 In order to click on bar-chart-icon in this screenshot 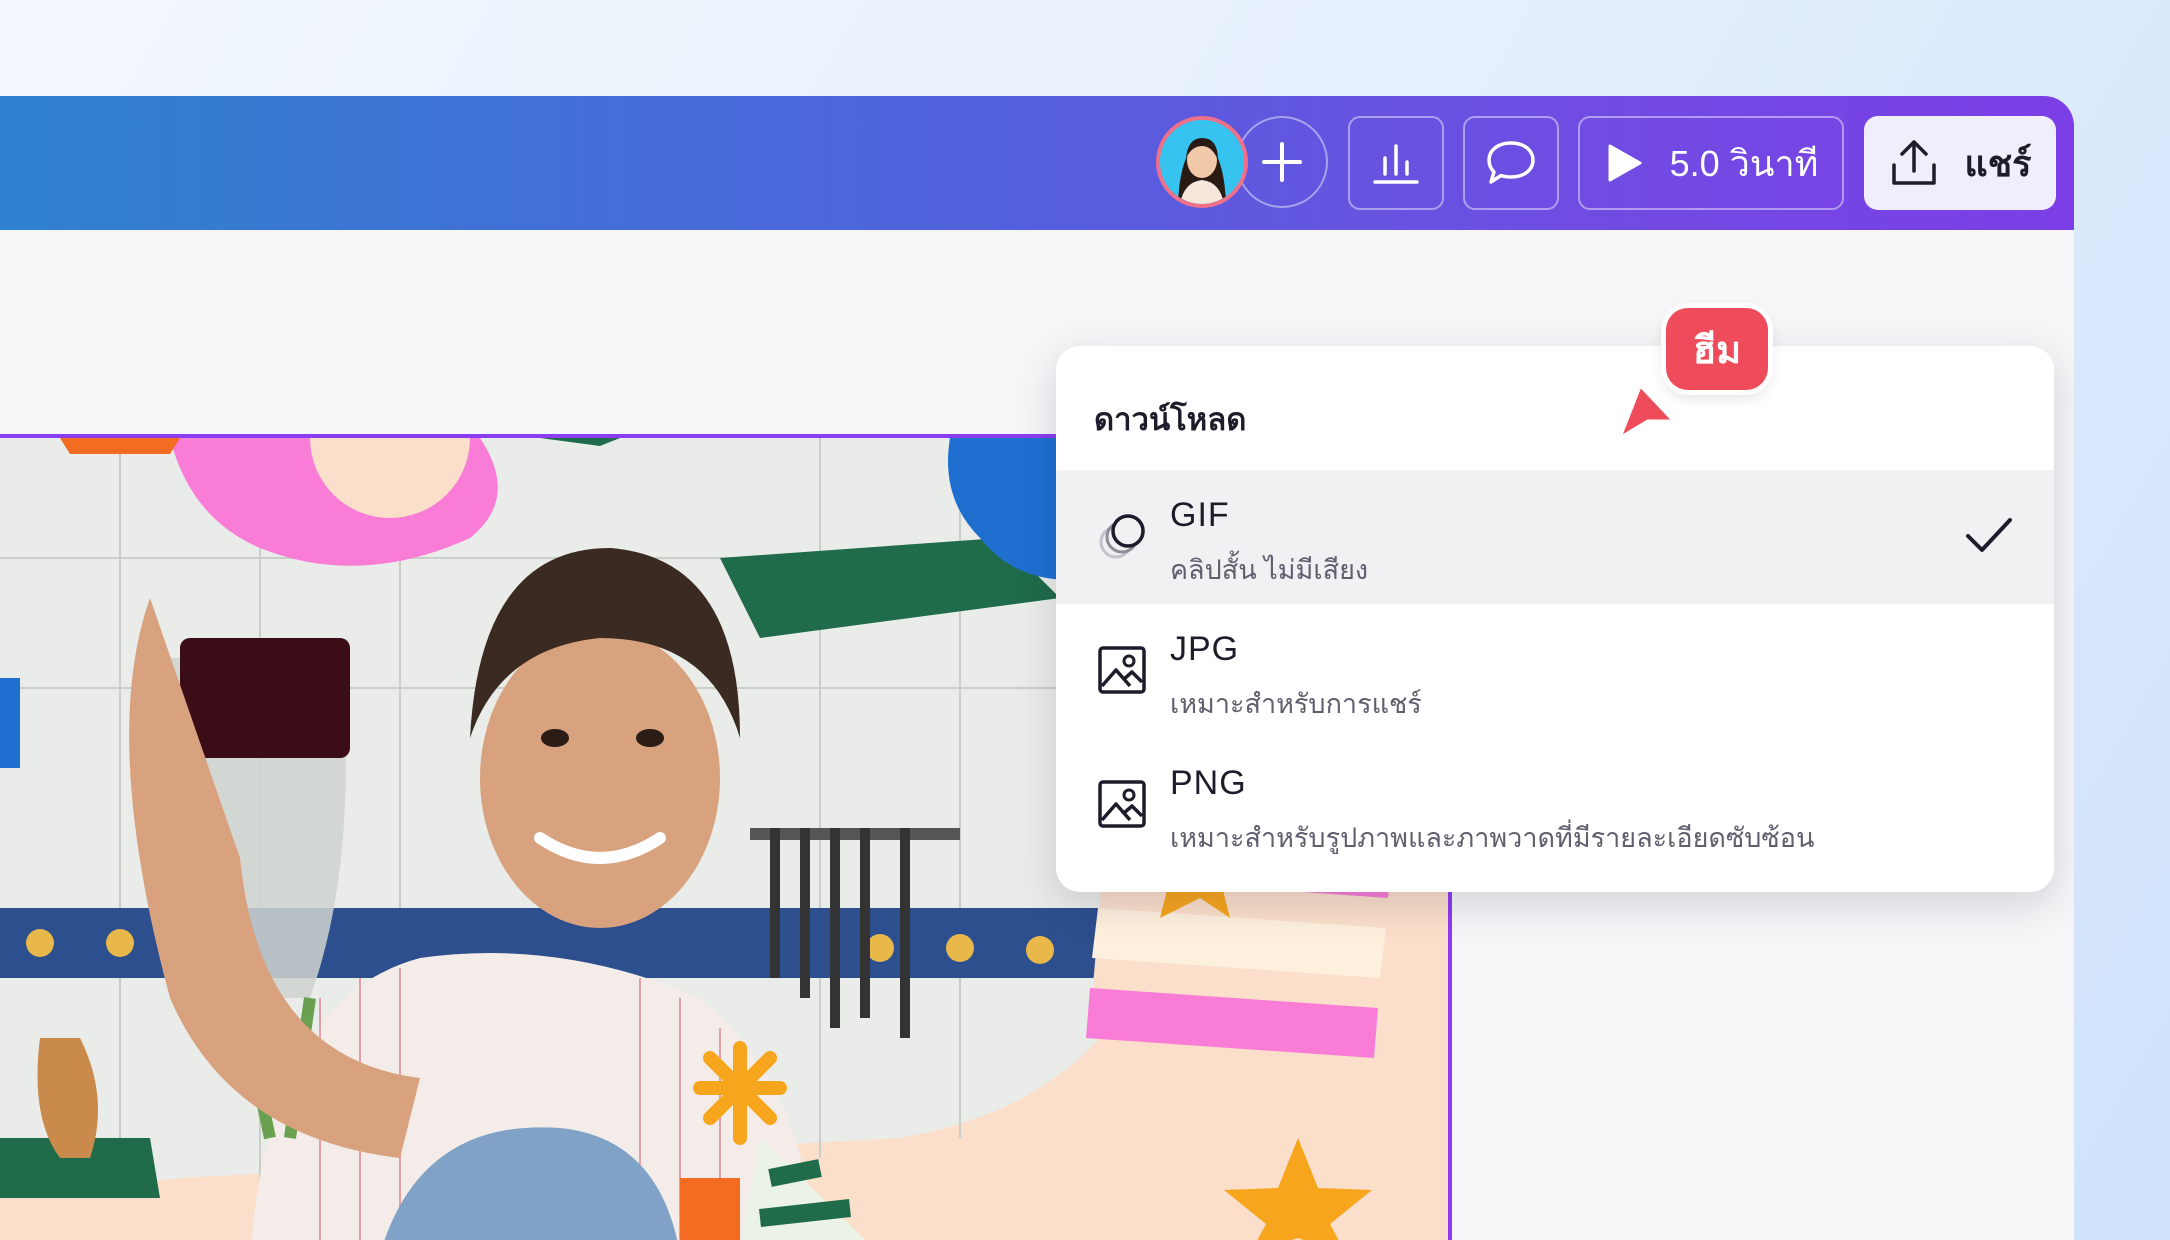, I will do `click(1396, 164)`.